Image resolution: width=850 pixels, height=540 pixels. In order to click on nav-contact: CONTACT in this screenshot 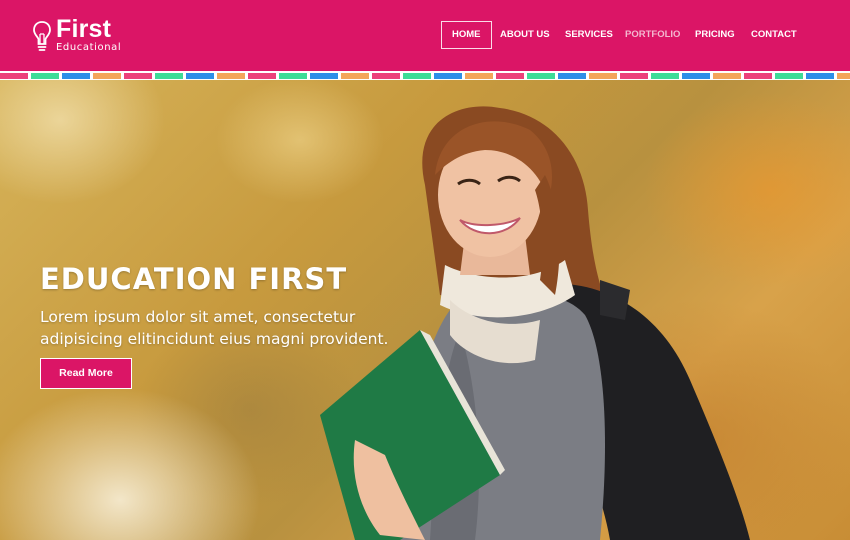, I will do `click(774, 35)`.